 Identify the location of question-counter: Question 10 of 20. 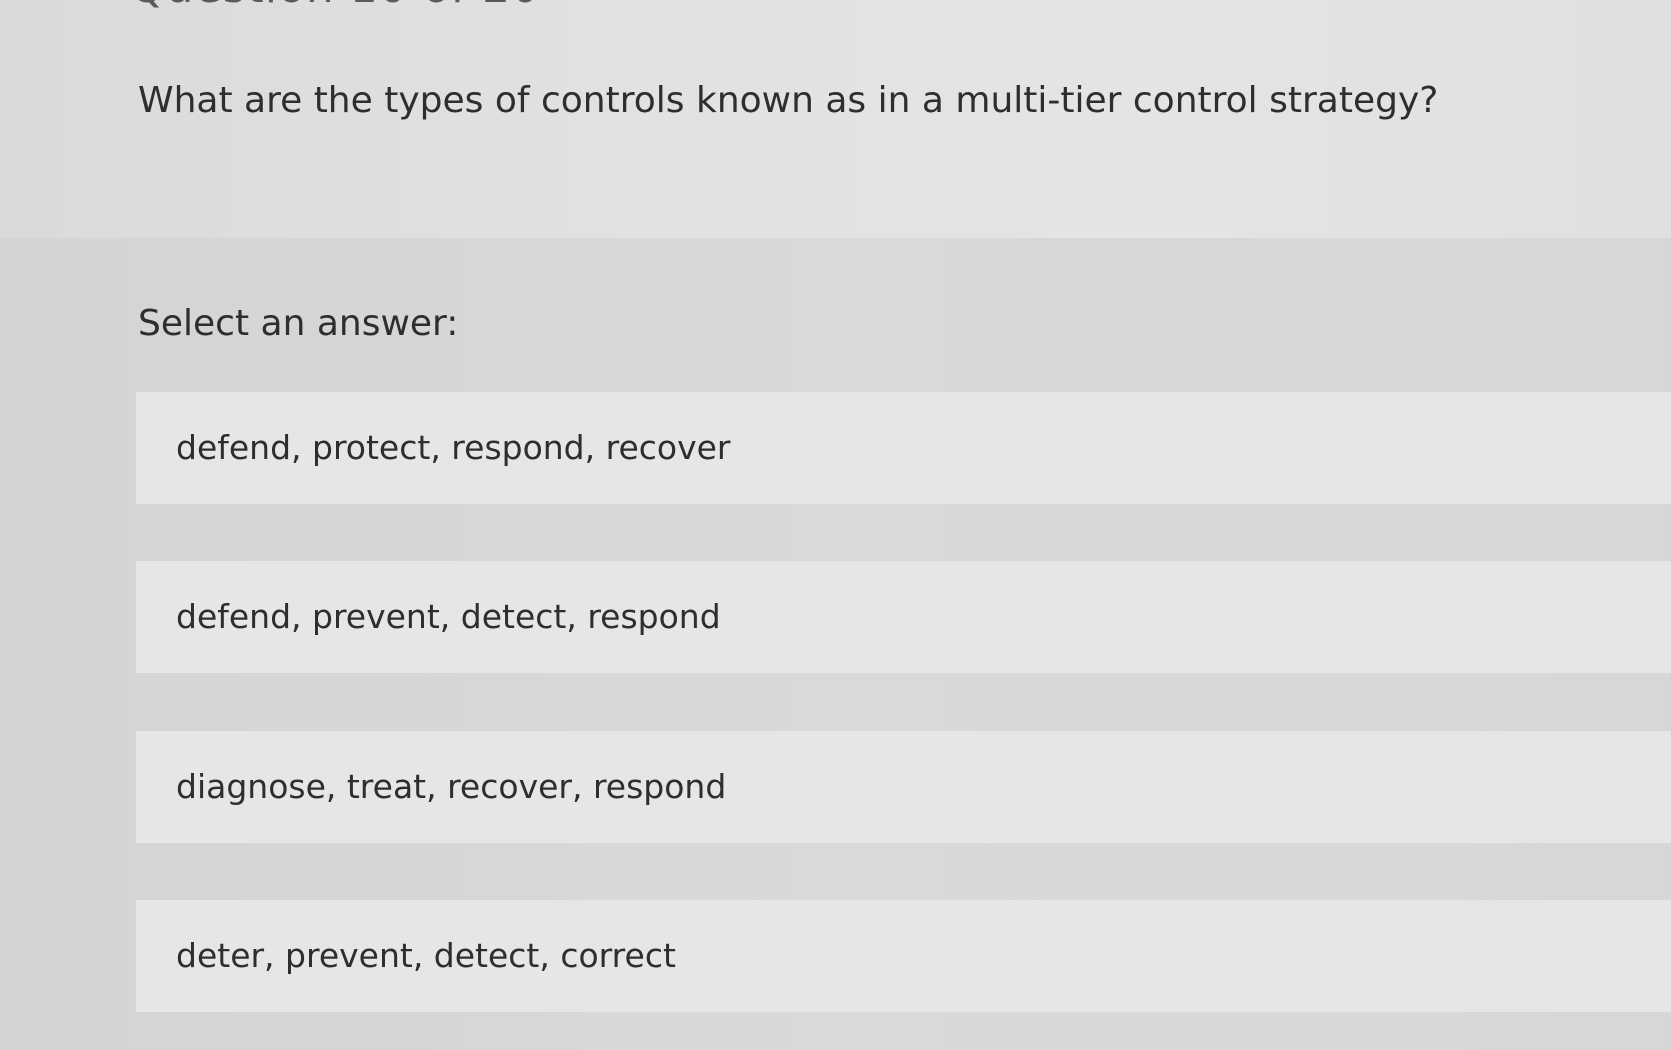
(335, 6).